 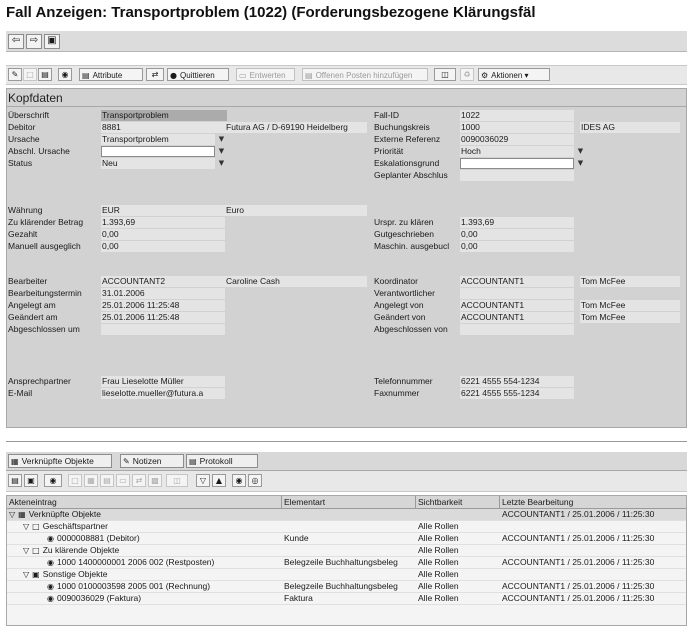 What do you see at coordinates (265, 74) in the screenshot?
I see `entwerten-button: ▭ Entwerten` at bounding box center [265, 74].